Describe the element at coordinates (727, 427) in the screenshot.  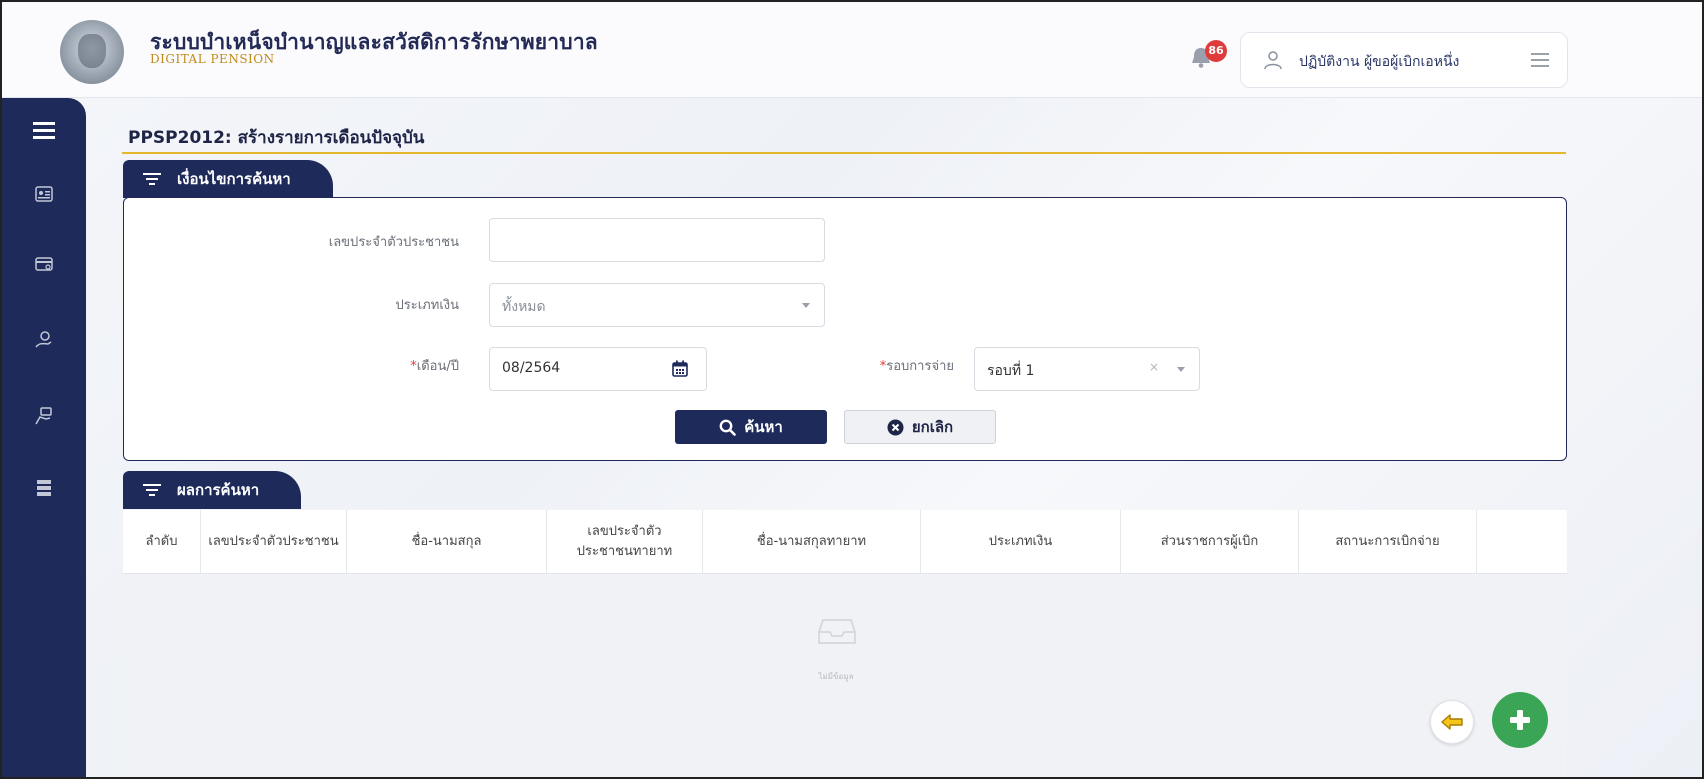
I see `search-icon` at that location.